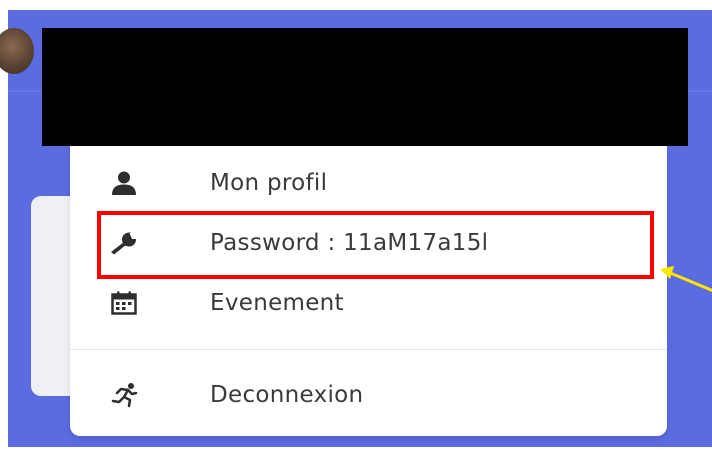 This screenshot has height=457, width=712. What do you see at coordinates (368, 183) in the screenshot?
I see `menu-item-mon-profil: Mon profil` at bounding box center [368, 183].